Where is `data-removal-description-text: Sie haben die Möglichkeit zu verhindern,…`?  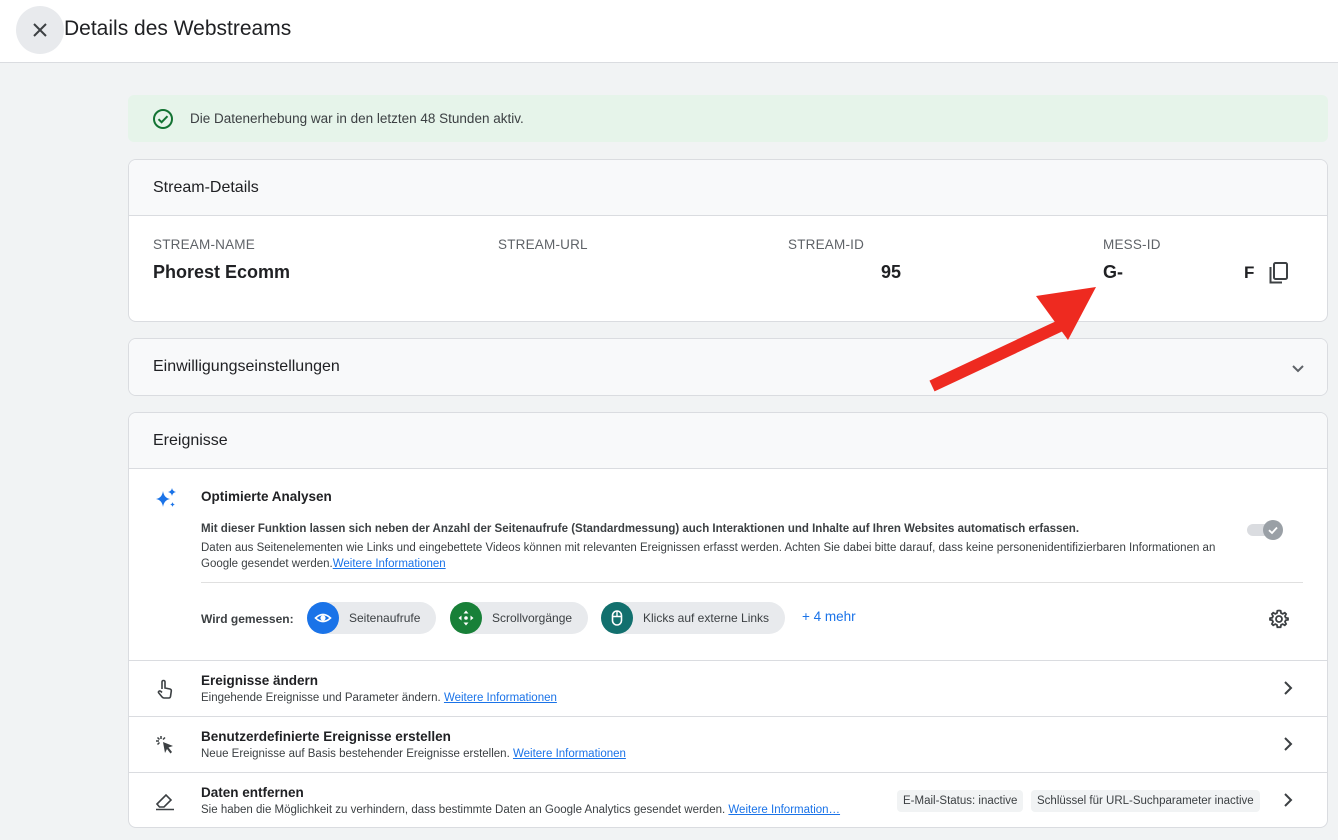
data-removal-description-text: Sie haben die Möglichkeit zu verhindern,… is located at coordinates (463, 810).